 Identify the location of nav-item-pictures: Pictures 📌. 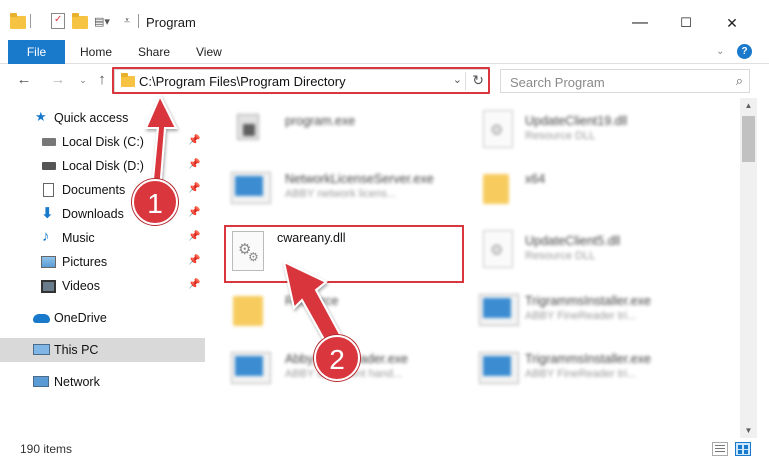
(102, 262).